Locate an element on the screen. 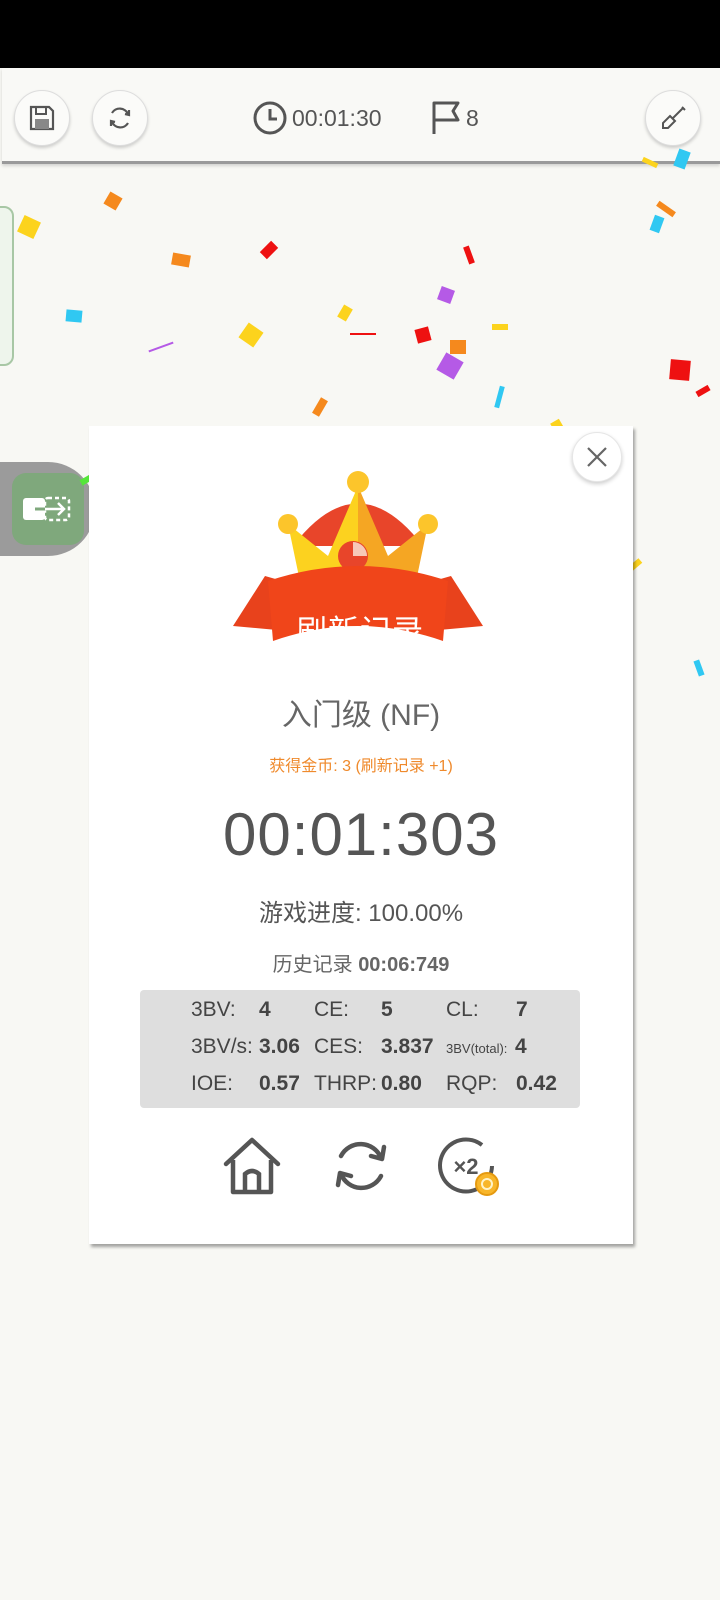 The image size is (720, 1600). double-label: ×2 is located at coordinates (465, 1166).